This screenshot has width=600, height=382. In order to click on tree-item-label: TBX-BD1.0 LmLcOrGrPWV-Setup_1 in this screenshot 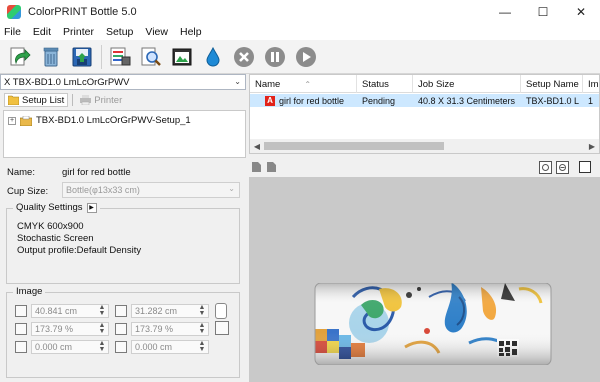, I will do `click(113, 120)`.